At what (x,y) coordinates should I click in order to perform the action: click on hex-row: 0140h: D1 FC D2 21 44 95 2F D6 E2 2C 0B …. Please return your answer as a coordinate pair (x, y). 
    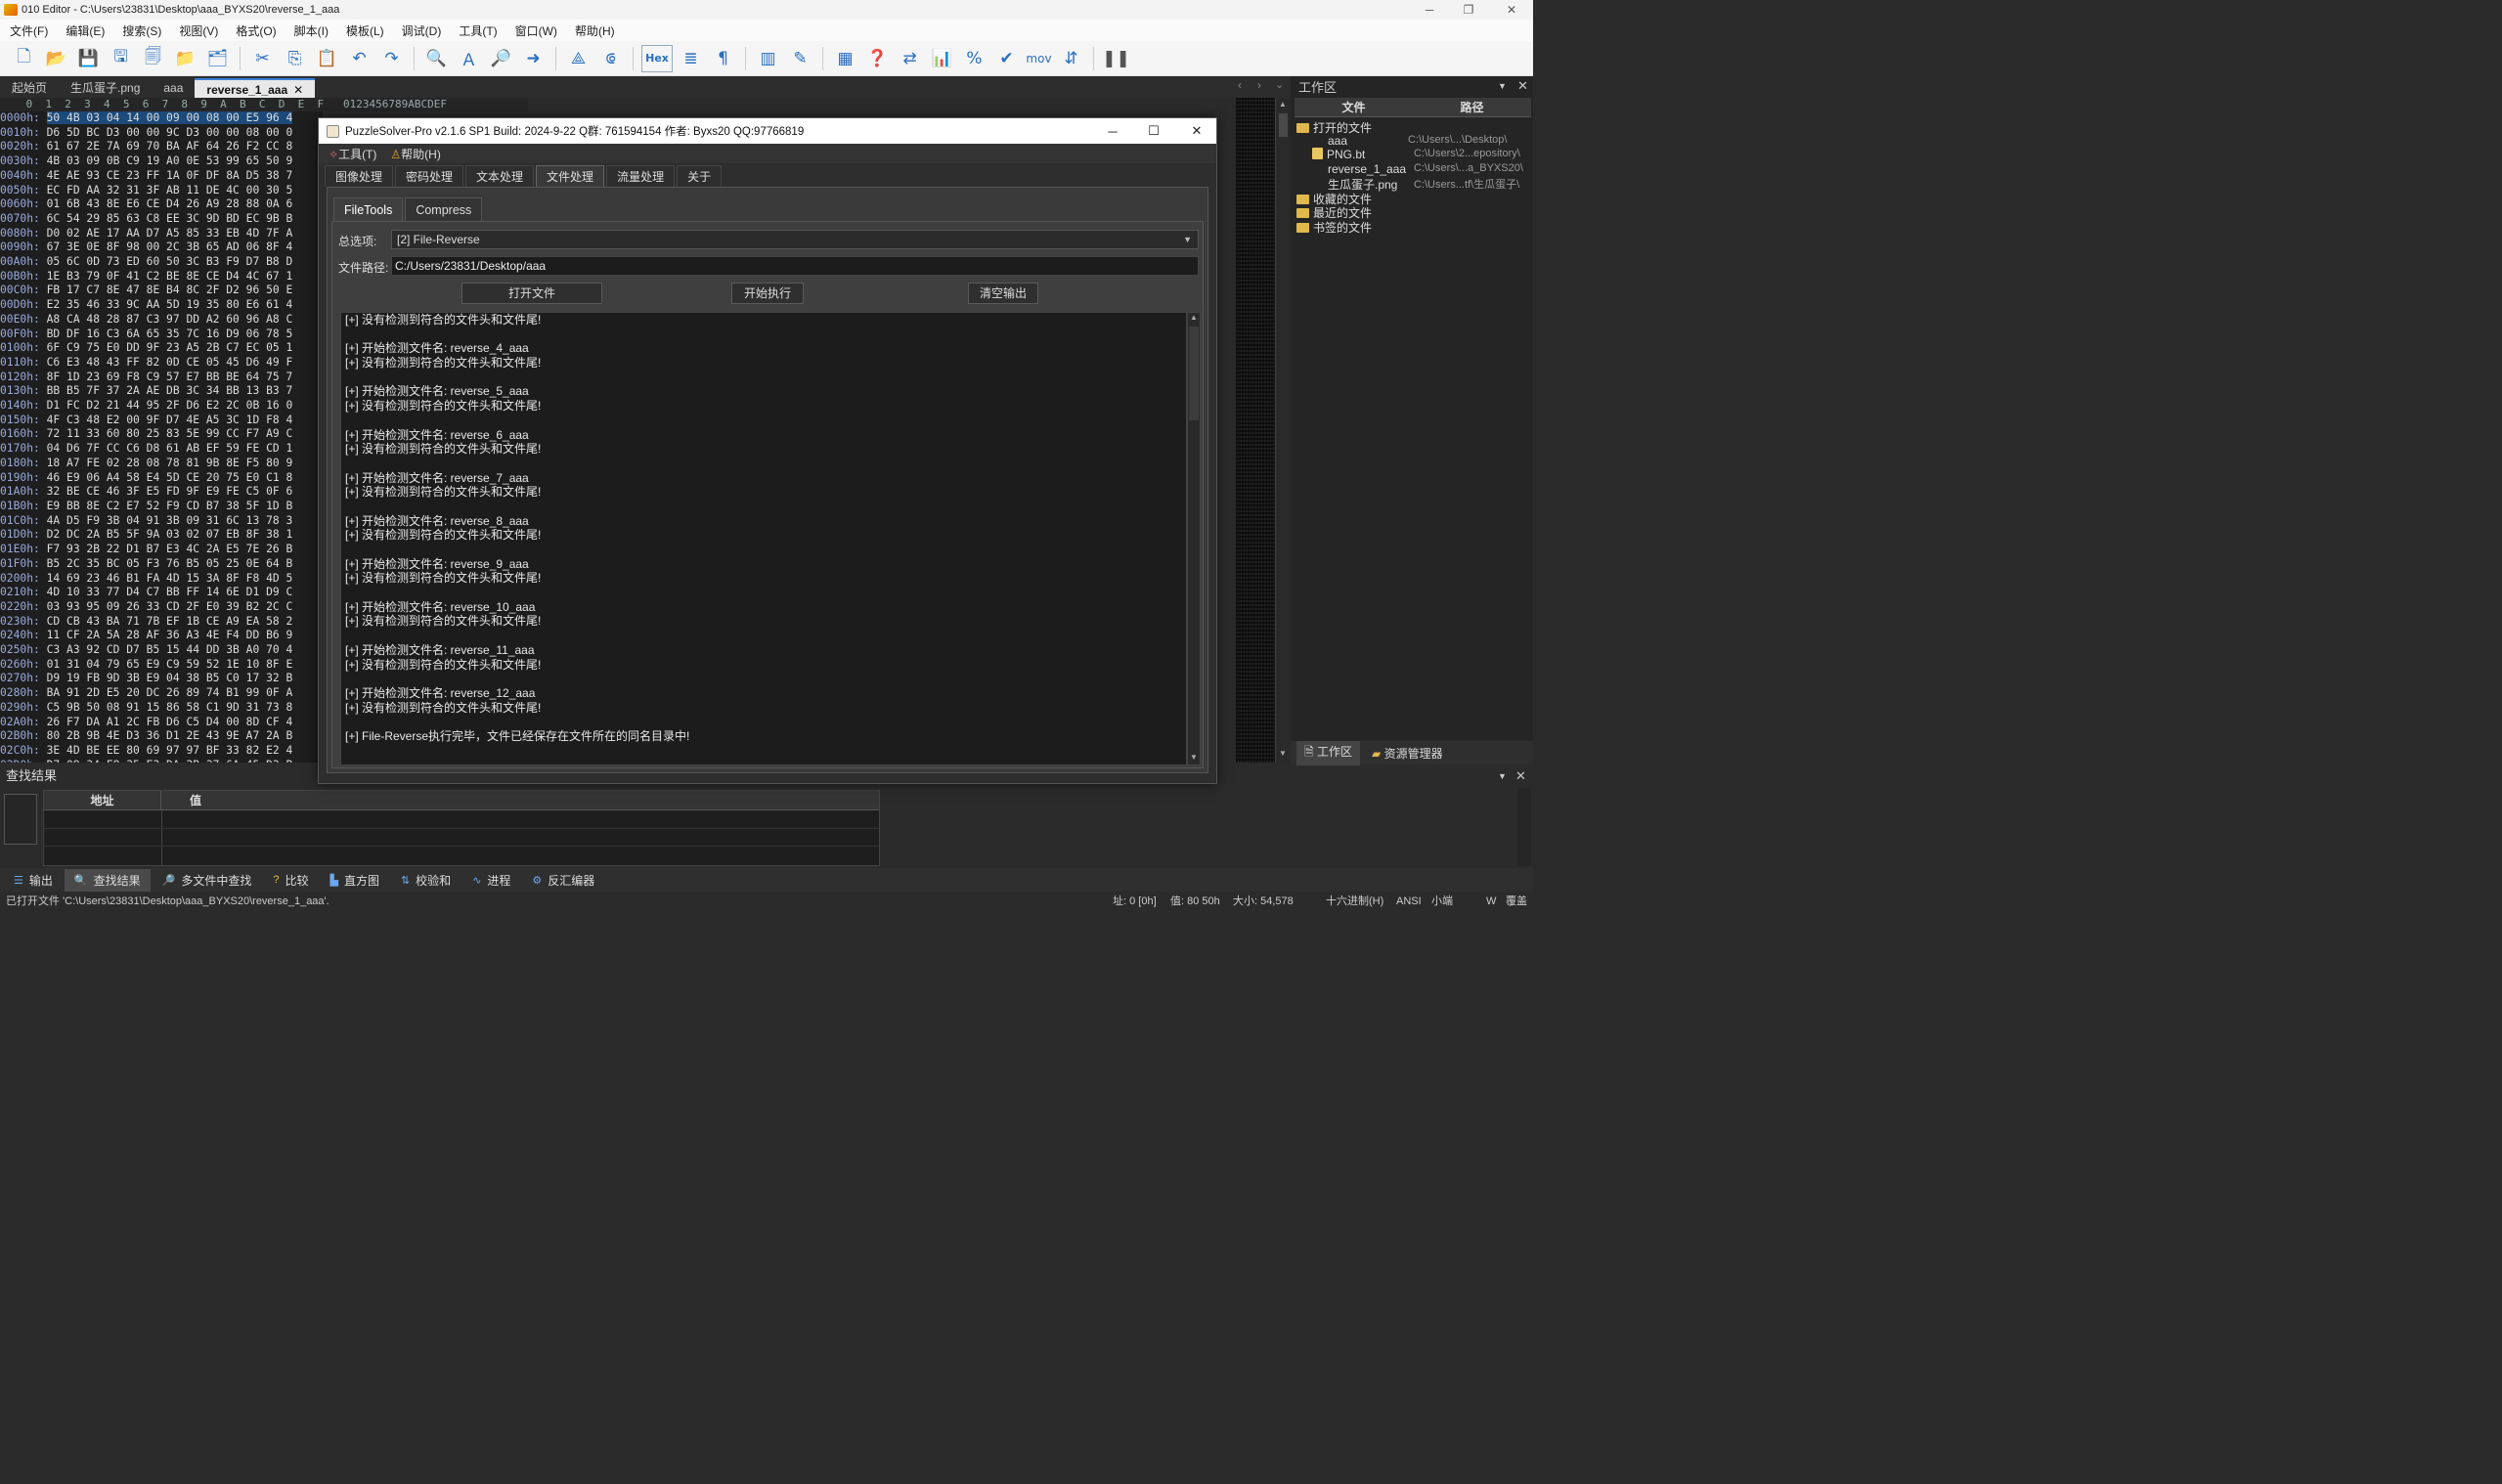
    Looking at the image, I should click on (161, 406).